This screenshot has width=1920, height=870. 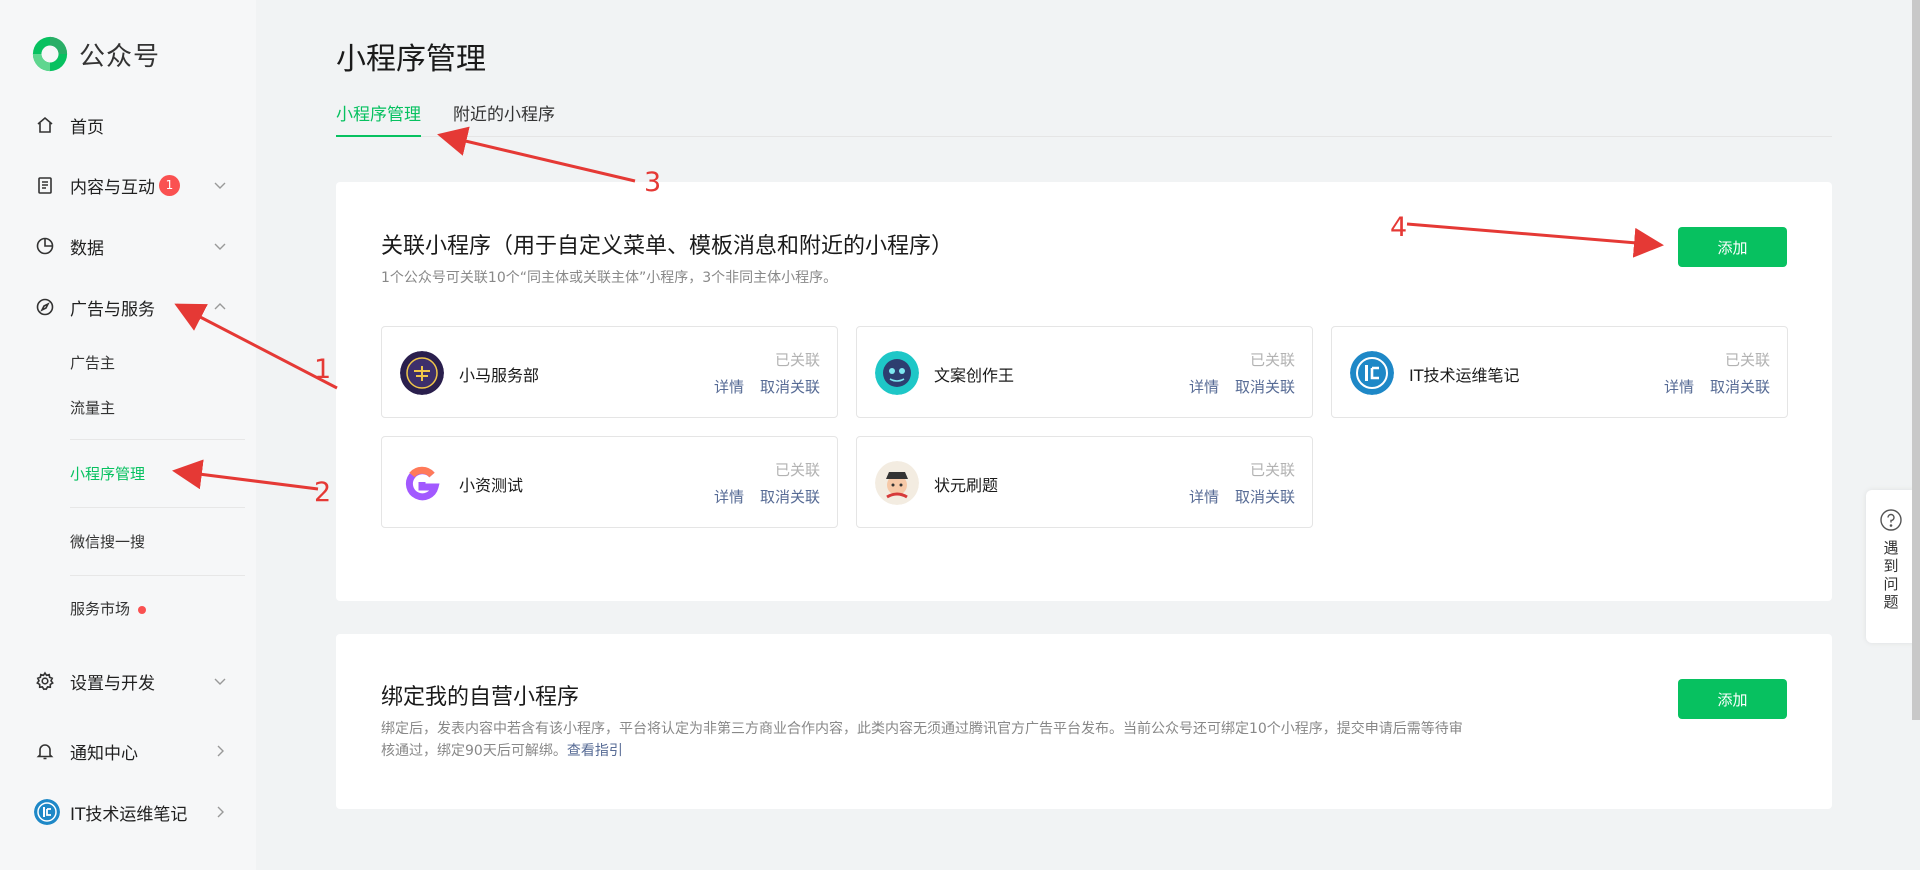 I want to click on logo: 公众号, so click(x=95, y=54).